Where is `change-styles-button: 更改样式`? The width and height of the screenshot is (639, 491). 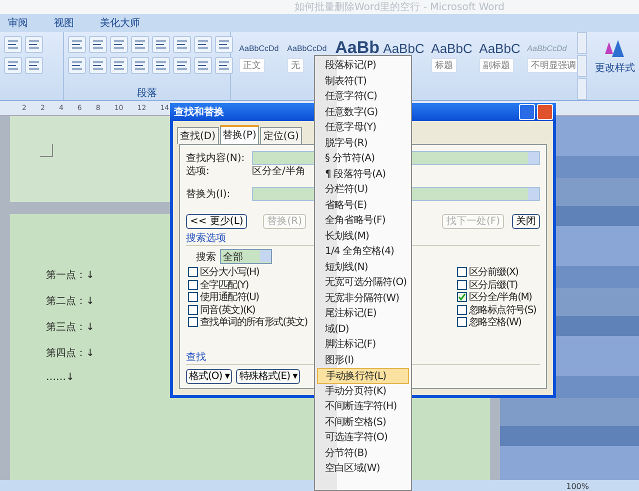
change-styles-button: 更改样式 is located at coordinates (615, 68).